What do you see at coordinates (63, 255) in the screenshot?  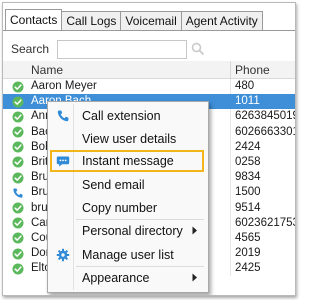 I see `gear-icon` at bounding box center [63, 255].